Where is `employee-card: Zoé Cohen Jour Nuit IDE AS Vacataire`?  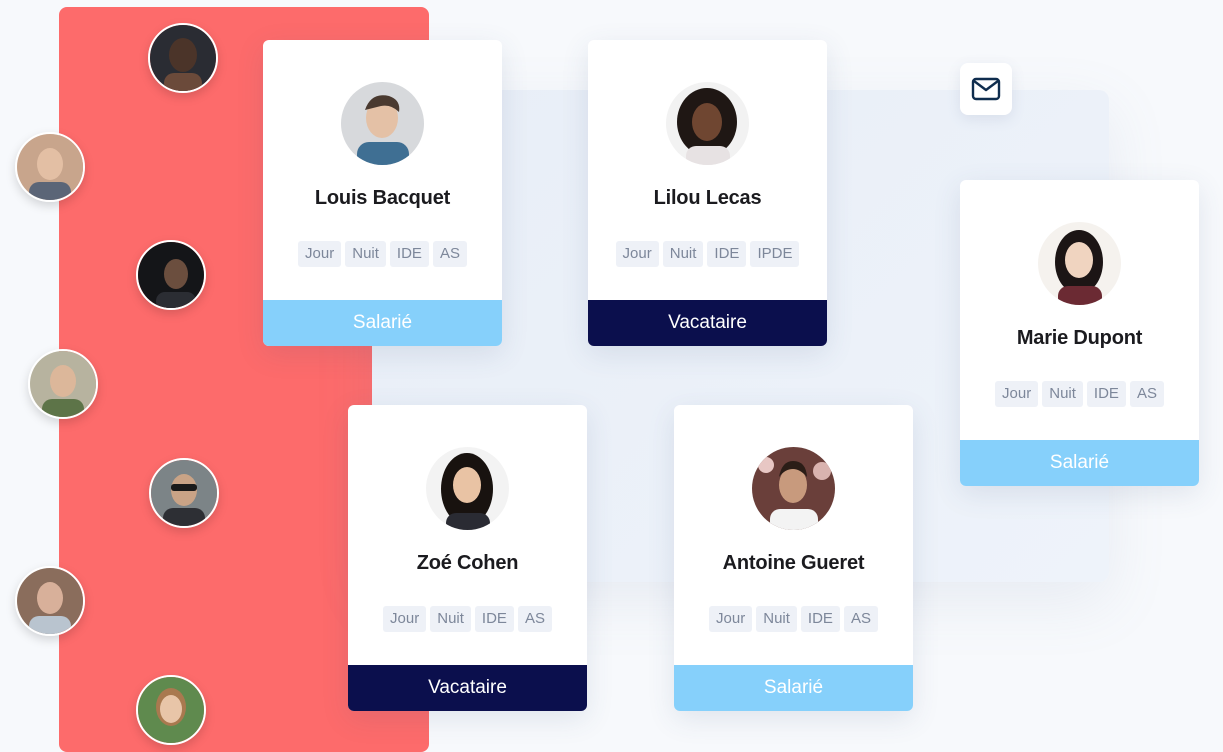
employee-card: Zoé Cohen Jour Nuit IDE AS Vacataire is located at coordinates (467, 558).